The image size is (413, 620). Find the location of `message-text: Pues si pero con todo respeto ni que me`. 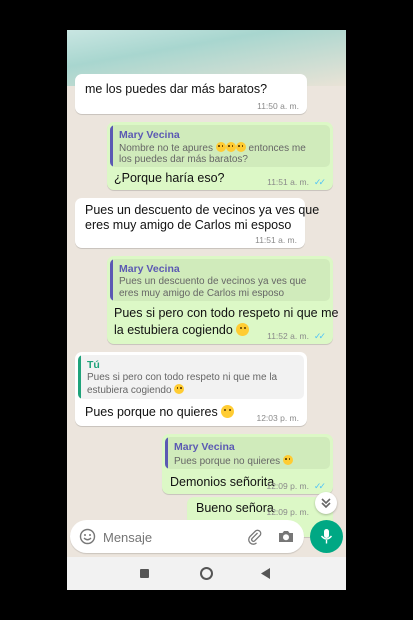

message-text: Pues si pero con todo respeto ni que me is located at coordinates (226, 313).